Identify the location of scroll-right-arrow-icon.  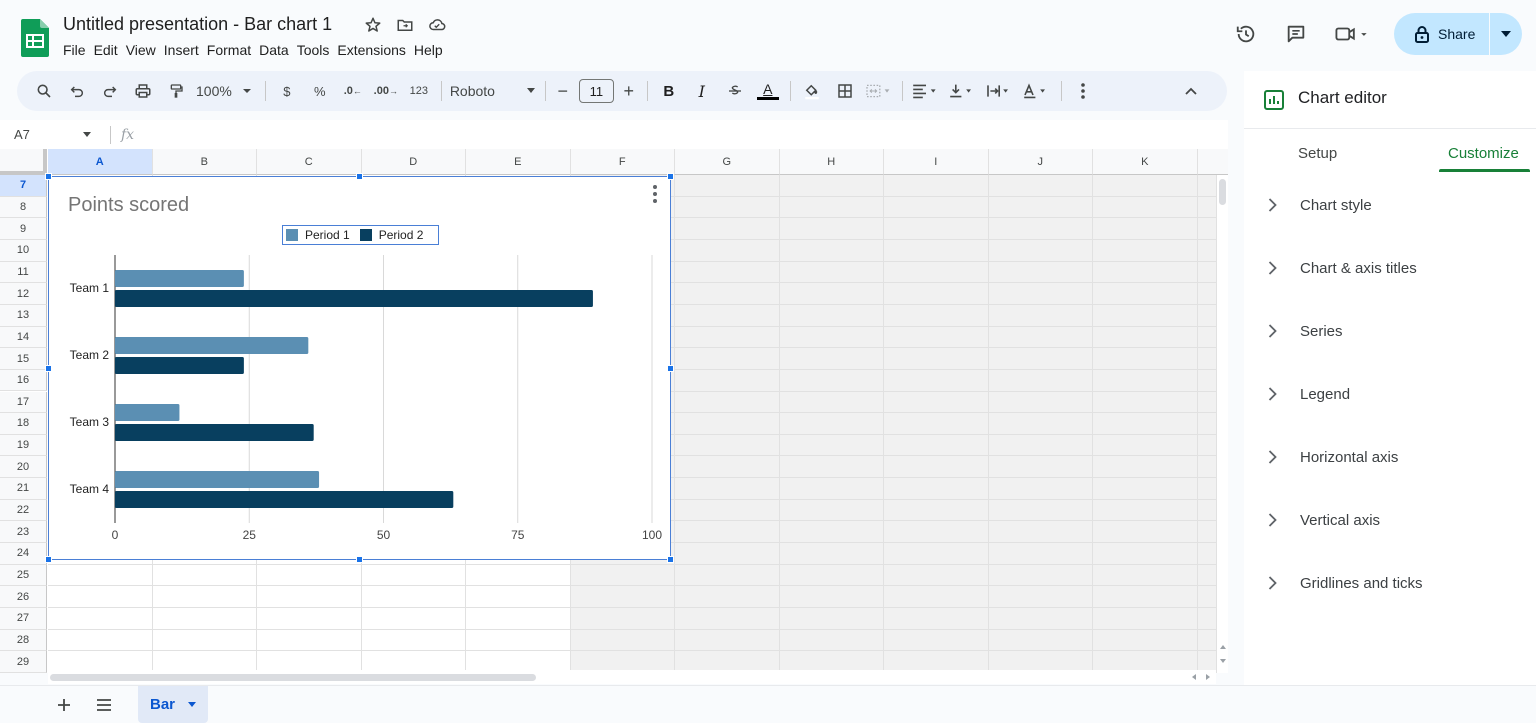
(1208, 677).